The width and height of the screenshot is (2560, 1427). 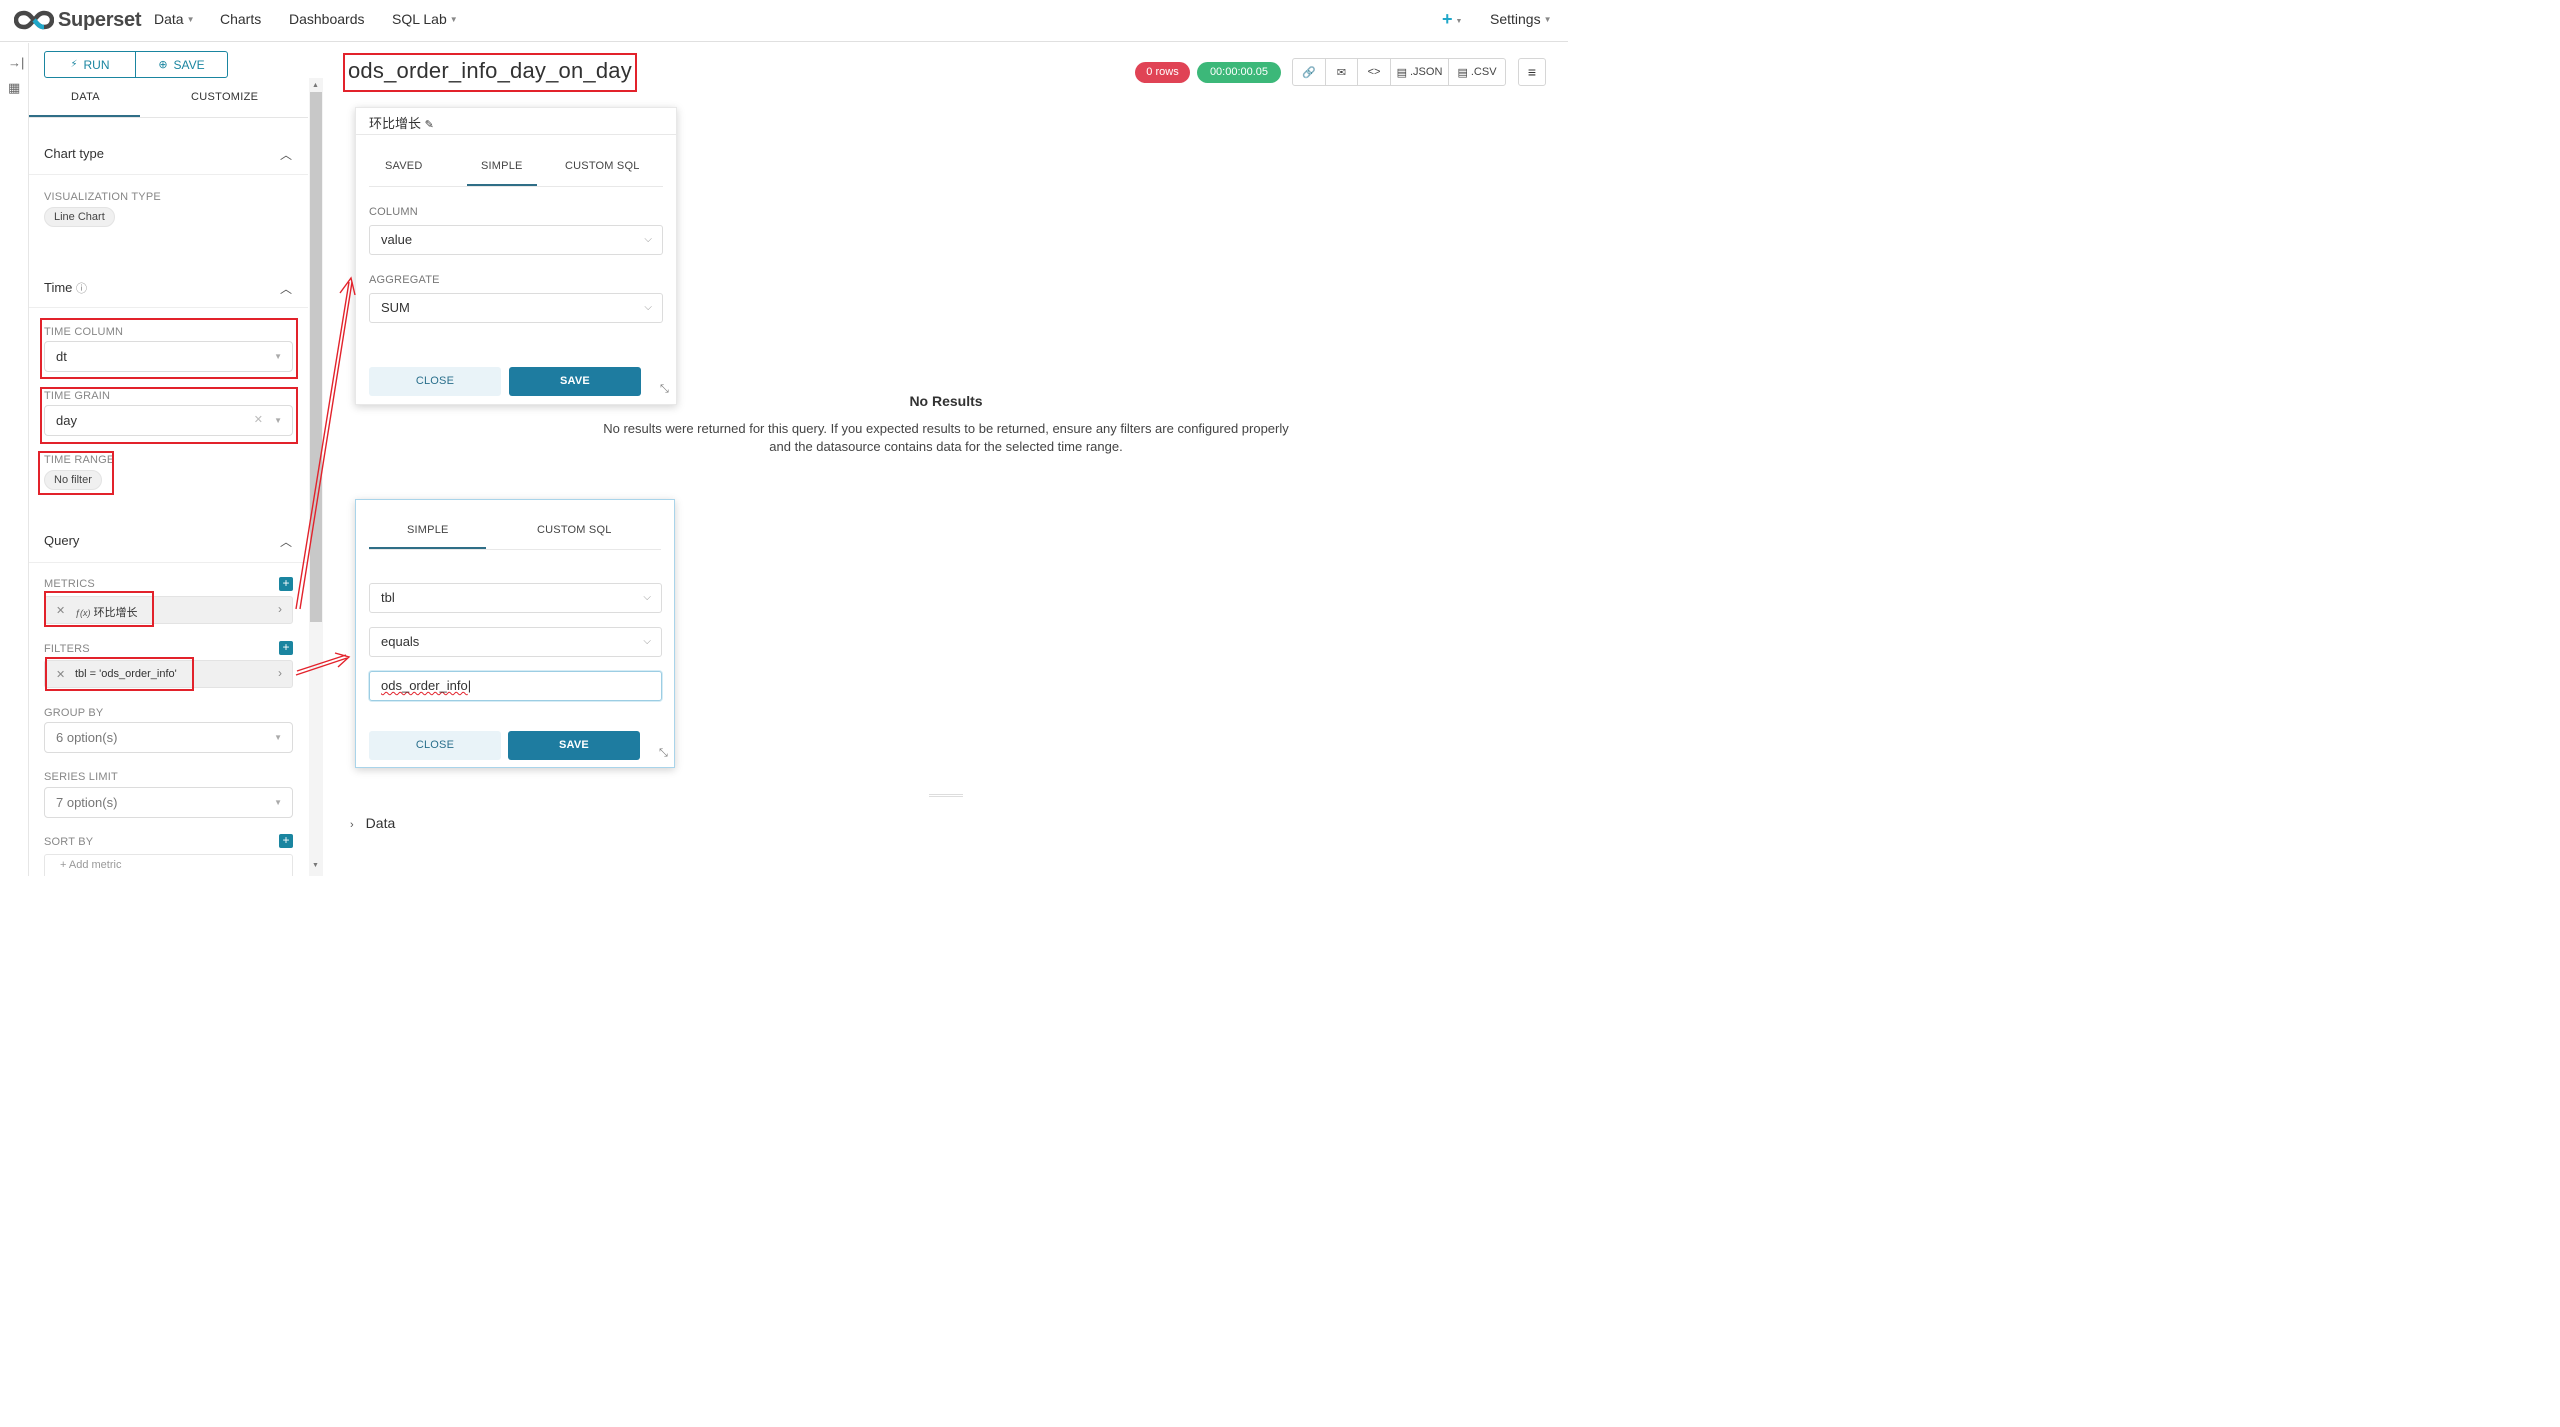 I want to click on panel-scrollbar-thumb, so click(x=316, y=357).